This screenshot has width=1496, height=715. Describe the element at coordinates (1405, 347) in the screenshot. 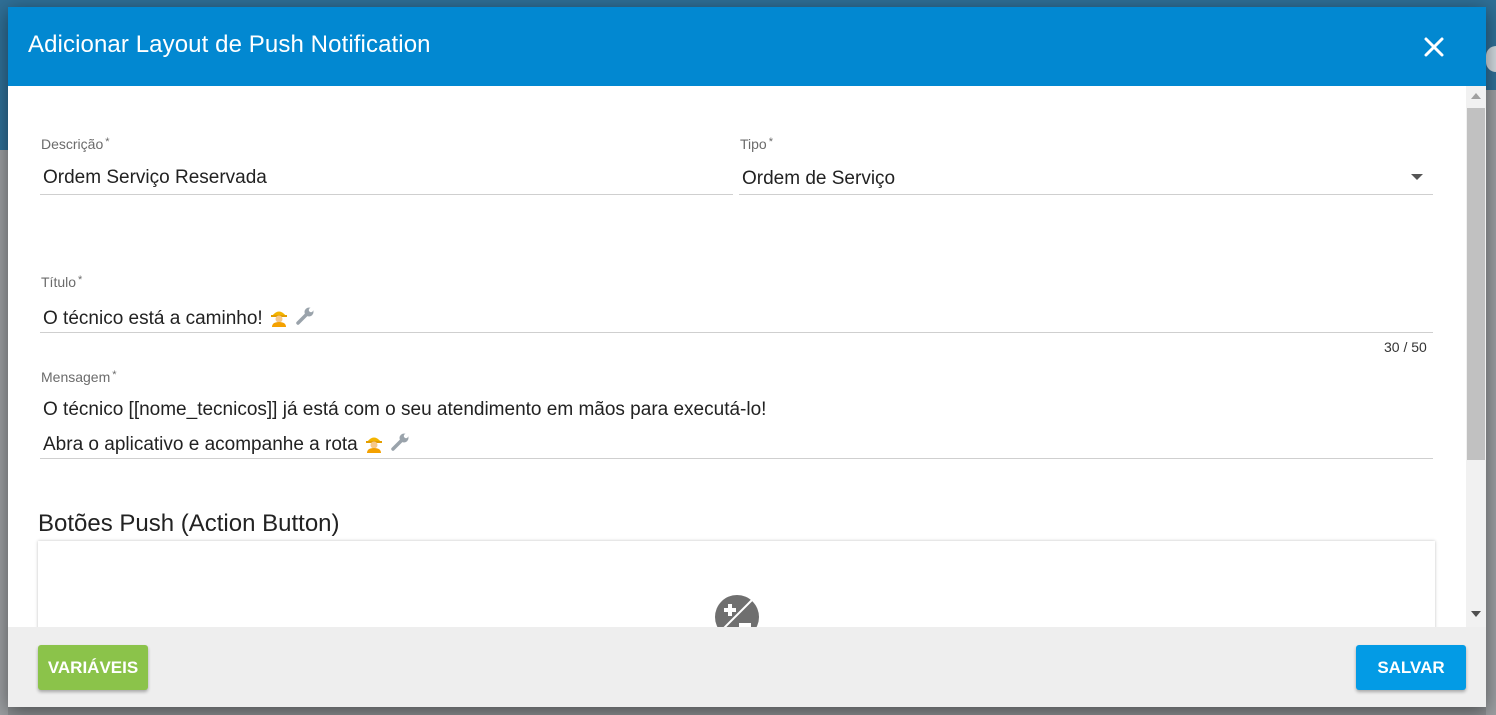

I see `titulo-char-counter: 30 / 50` at that location.